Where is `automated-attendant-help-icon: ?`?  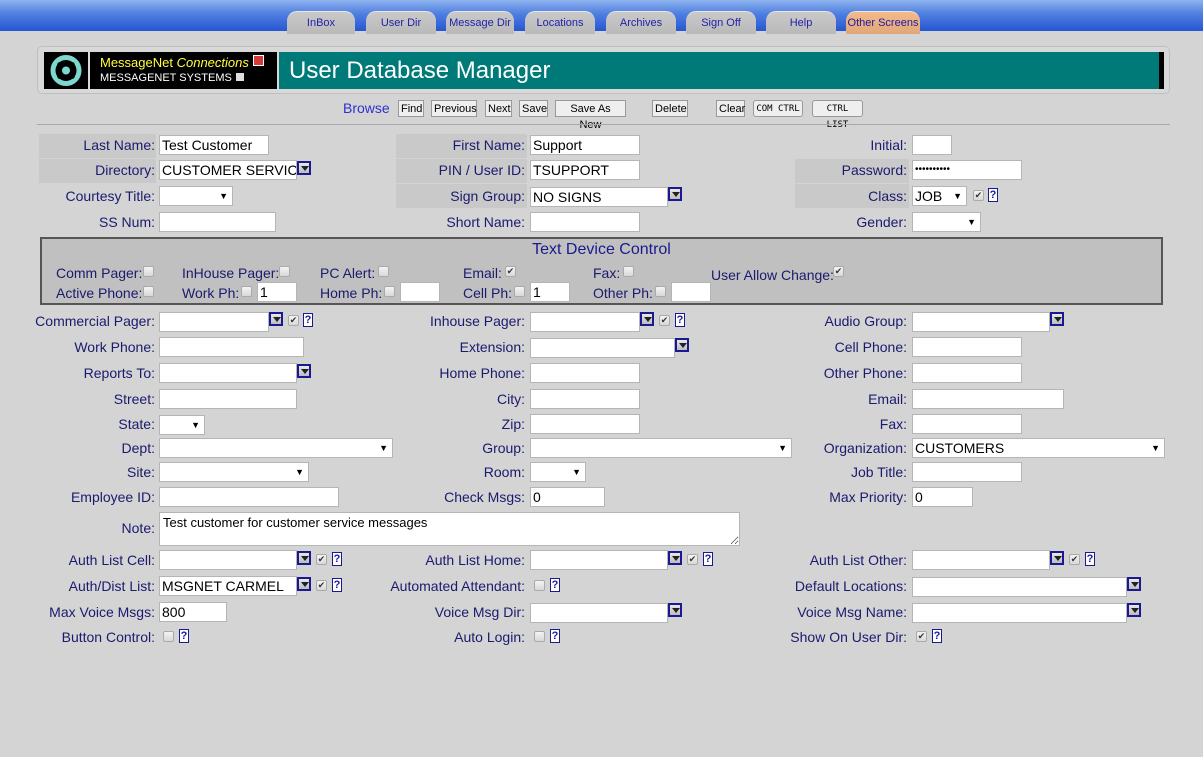 automated-attendant-help-icon: ? is located at coordinates (555, 585).